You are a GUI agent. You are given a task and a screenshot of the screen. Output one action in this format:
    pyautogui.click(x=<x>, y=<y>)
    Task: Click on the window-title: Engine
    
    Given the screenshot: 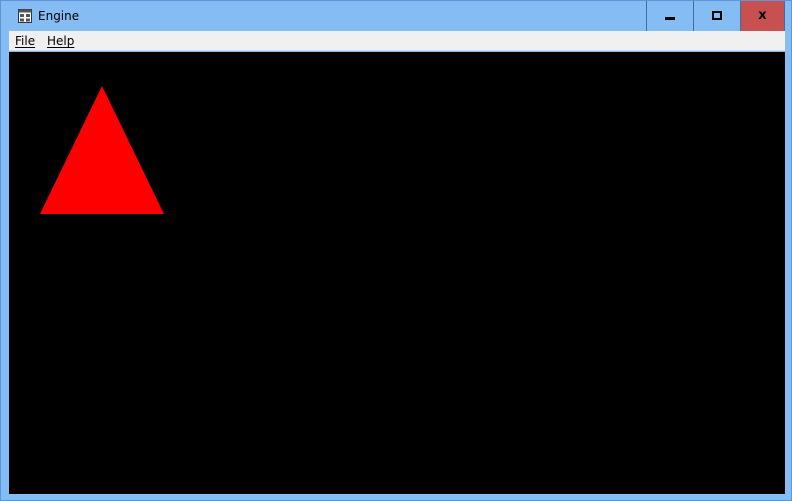 What is the action you would take?
    pyautogui.click(x=59, y=16)
    